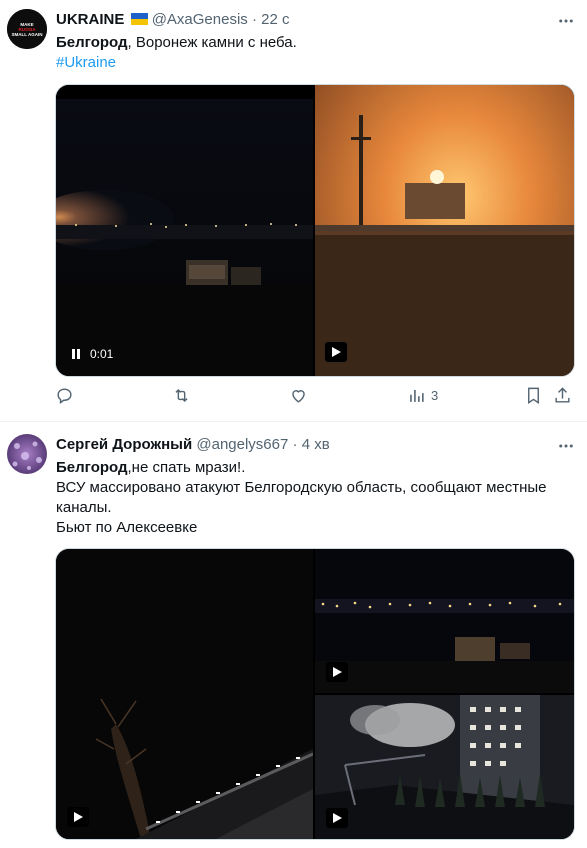 The width and height of the screenshot is (587, 848). I want to click on video-3-frame, so click(444, 767).